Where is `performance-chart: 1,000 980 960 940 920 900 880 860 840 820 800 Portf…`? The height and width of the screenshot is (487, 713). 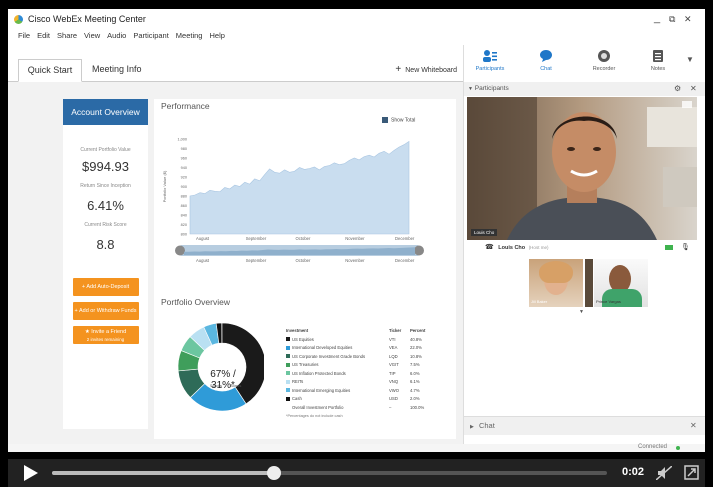
performance-chart: 1,000 980 960 940 920 900 880 860 840 820 800 Portf… is located at coordinates (293, 200).